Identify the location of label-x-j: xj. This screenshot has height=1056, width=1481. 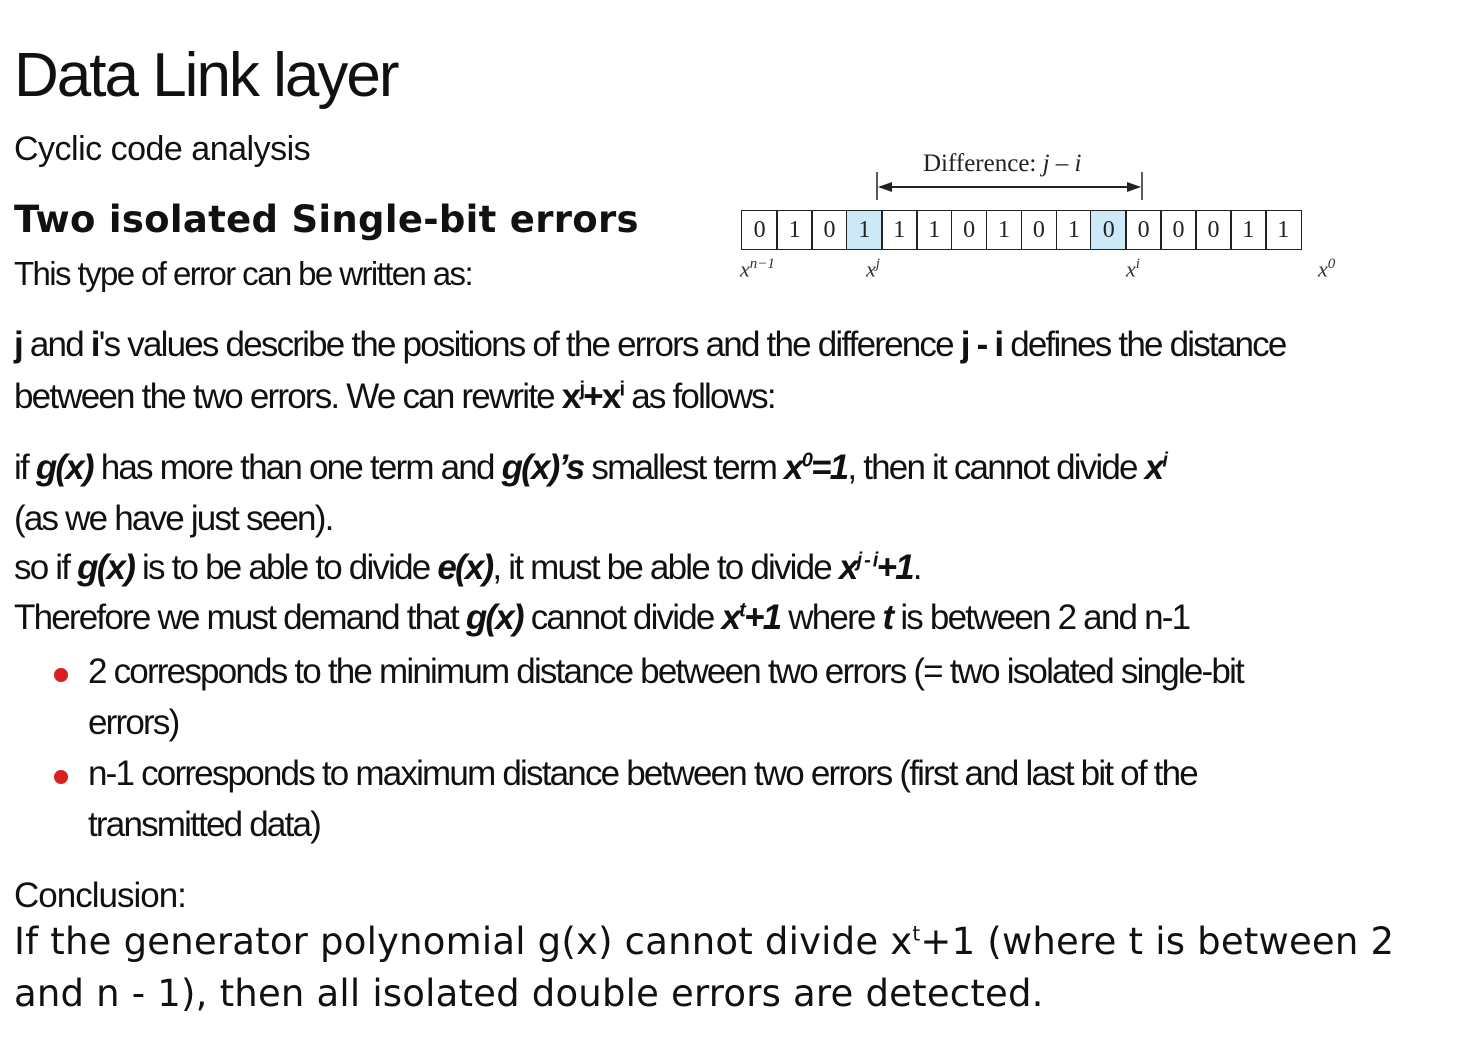
(873, 269).